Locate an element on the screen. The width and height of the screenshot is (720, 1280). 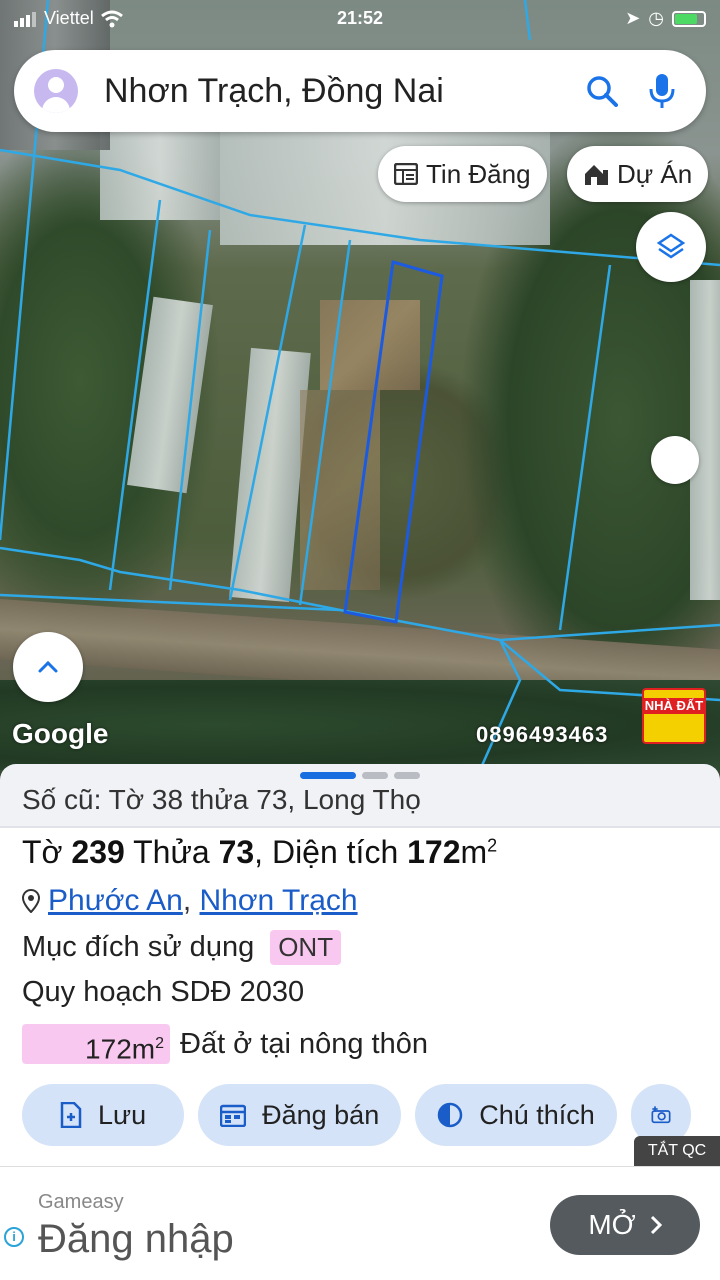
plan-area-row: 172m2 Đất ở tại nông thôn is located at coordinates (225, 1044).